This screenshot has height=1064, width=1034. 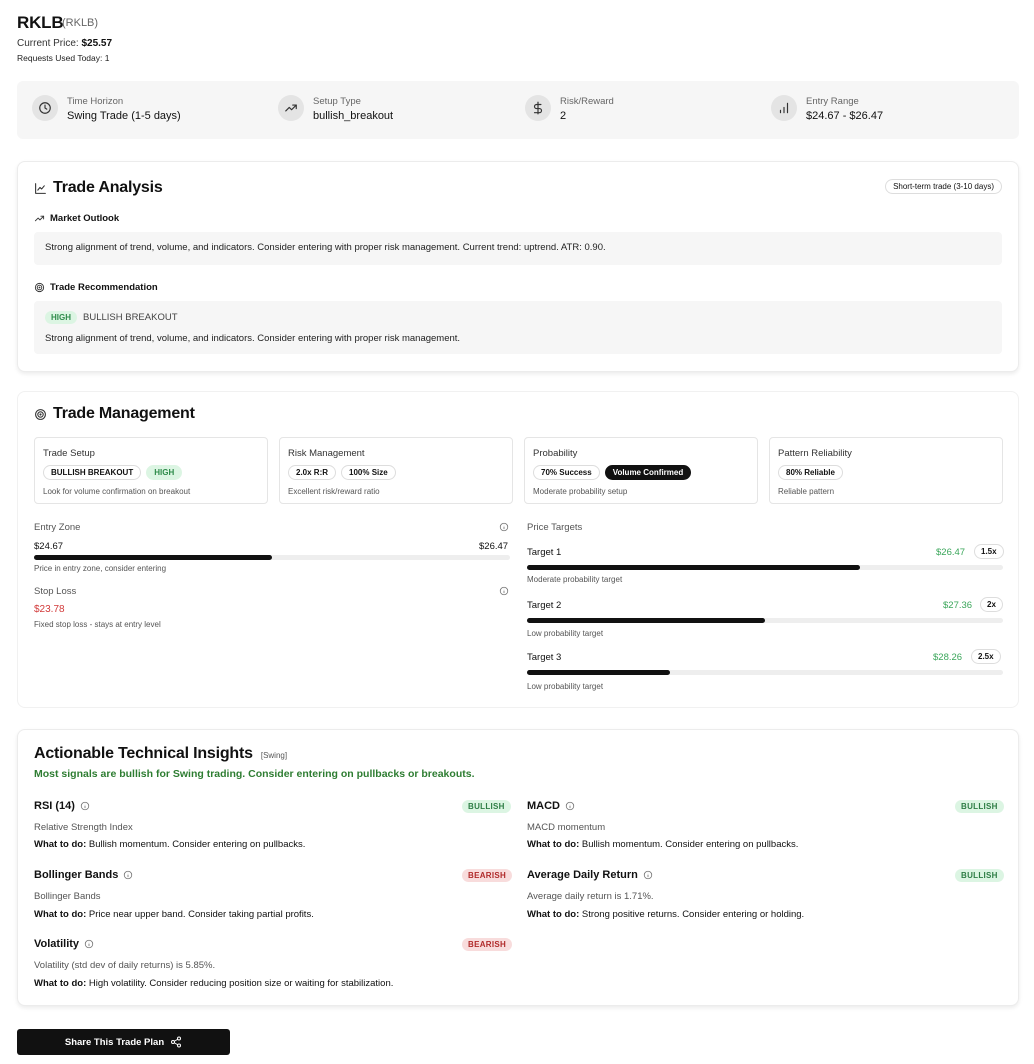 What do you see at coordinates (117, 491) in the screenshot?
I see `box-desc: Look for volume confirmation on breakout` at bounding box center [117, 491].